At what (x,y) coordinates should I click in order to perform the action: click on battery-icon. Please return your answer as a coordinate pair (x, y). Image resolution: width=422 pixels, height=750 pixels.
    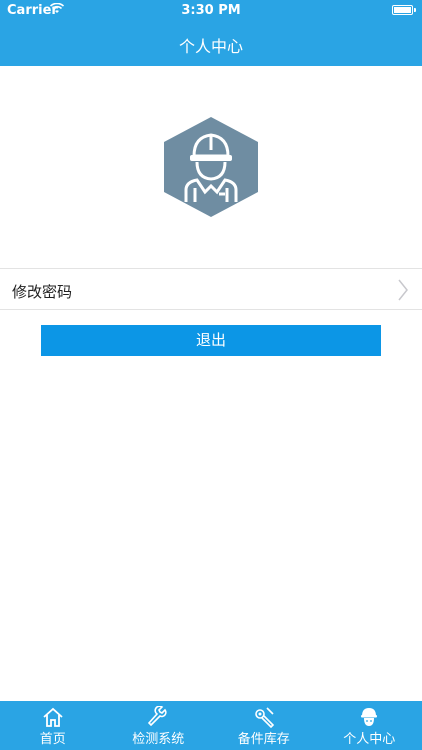
    Looking at the image, I should click on (404, 10).